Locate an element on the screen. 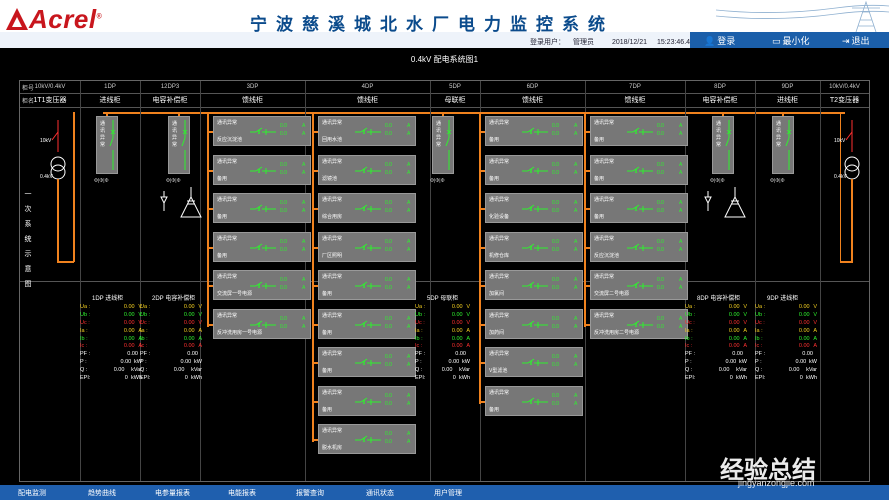  meter-unit: kW is located at coordinates (466, 362).